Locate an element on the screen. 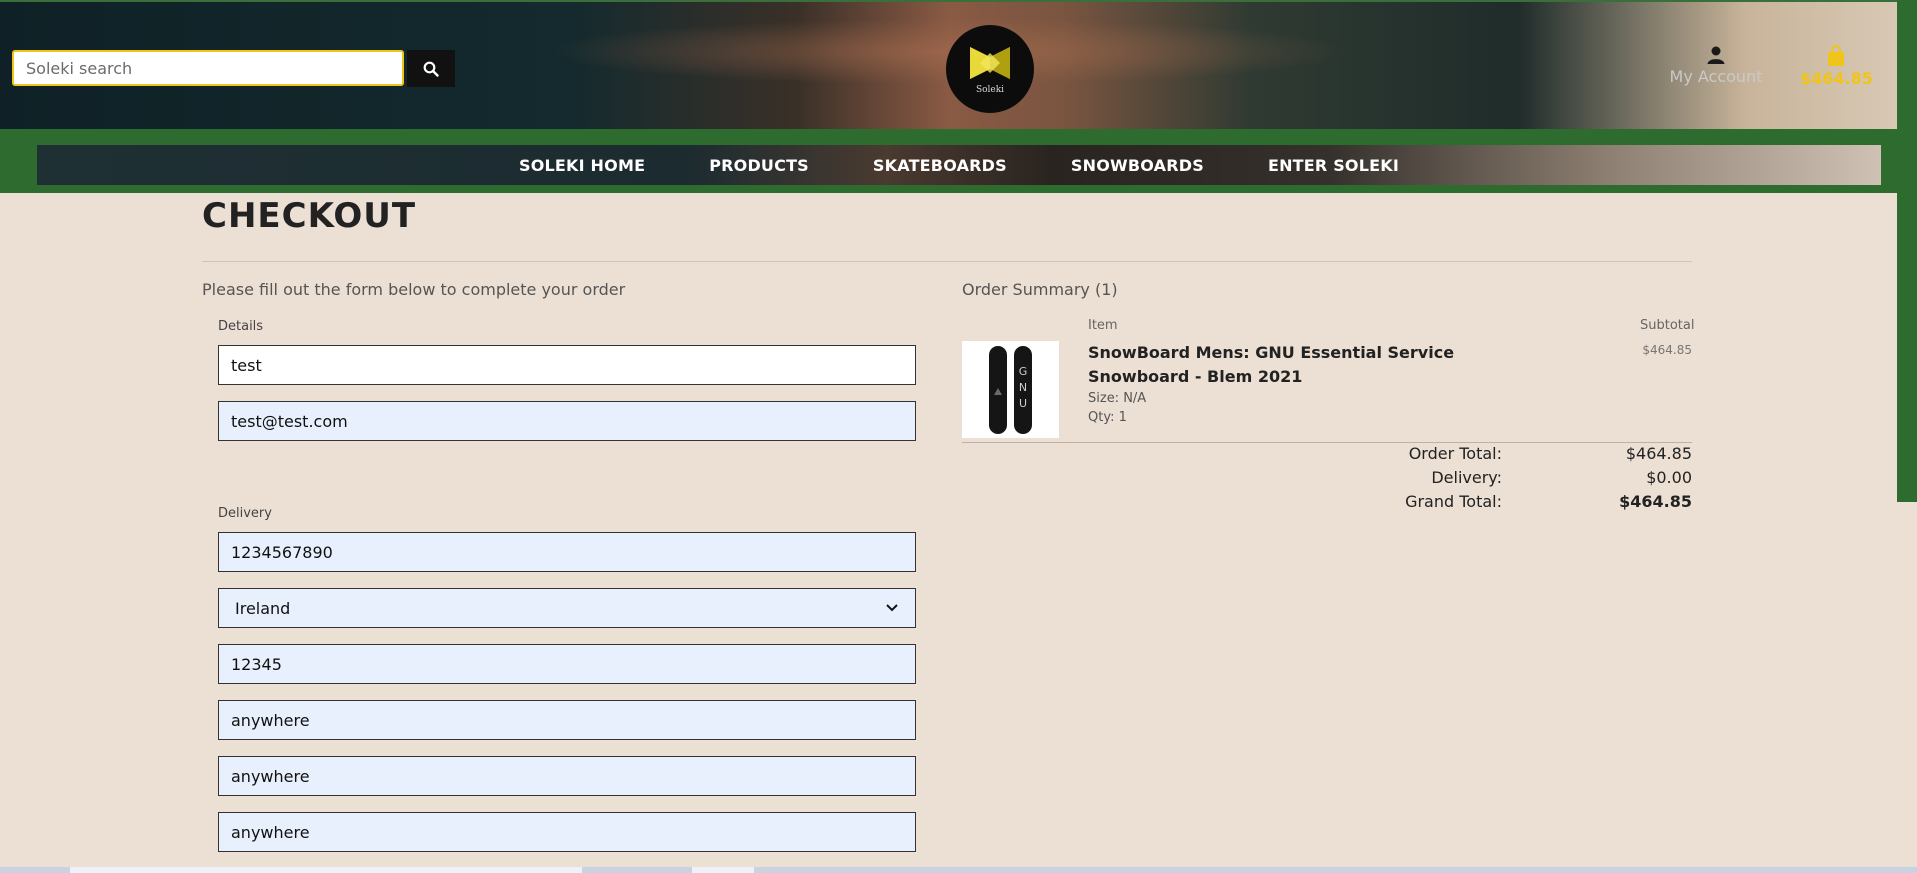 Image resolution: width=1917 pixels, height=873 pixels. grand-total-label: Grand Total: is located at coordinates (1453, 501).